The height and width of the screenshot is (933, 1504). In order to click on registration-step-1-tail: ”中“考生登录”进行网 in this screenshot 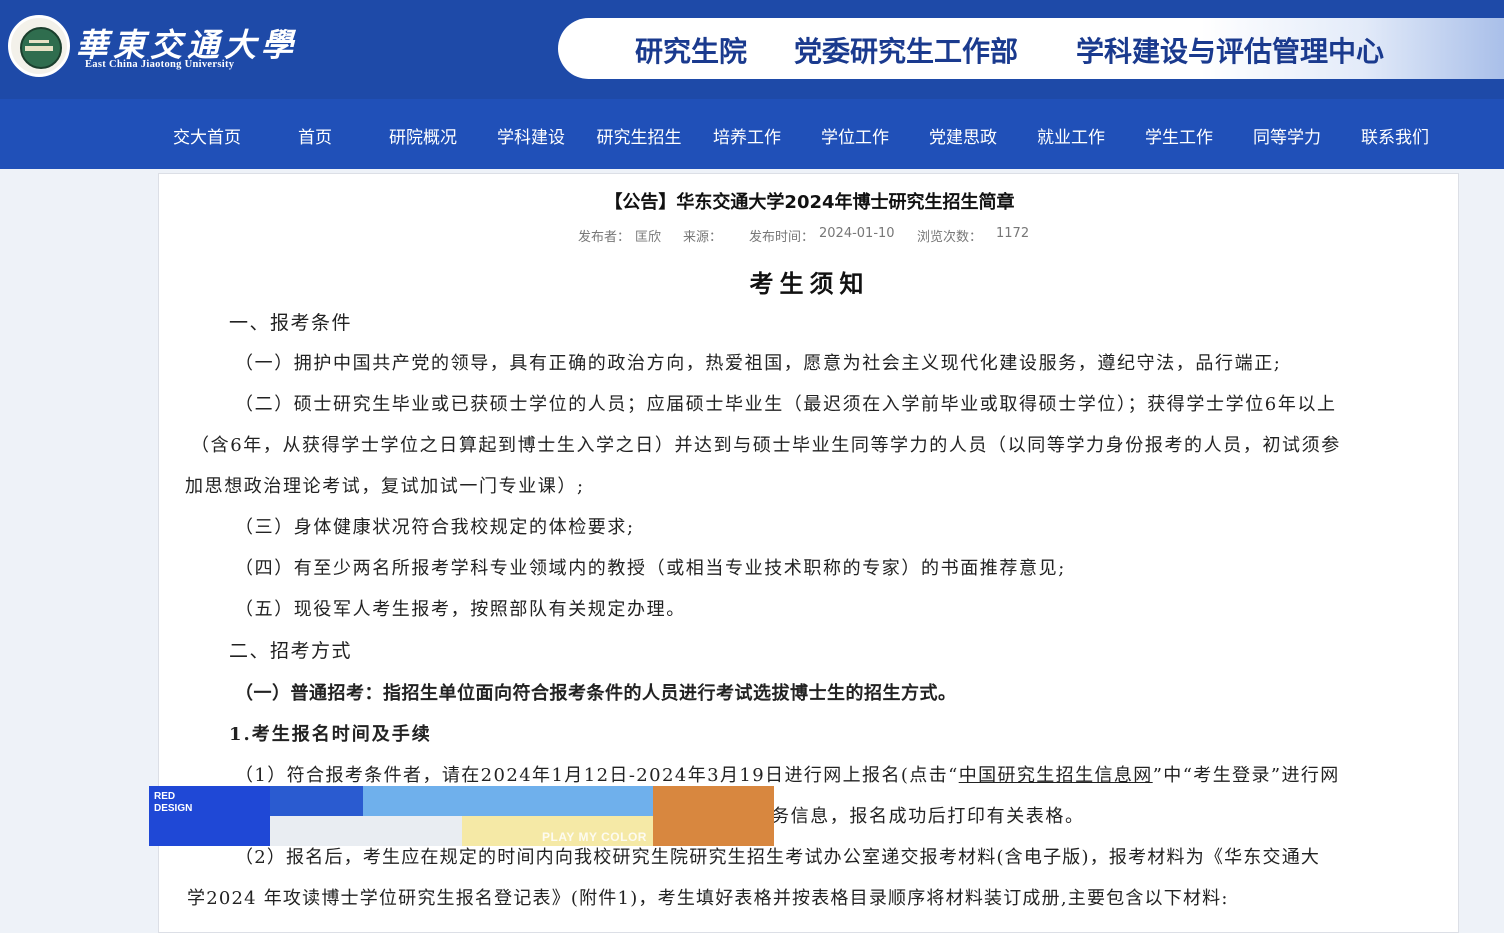, I will do `click(1246, 775)`.